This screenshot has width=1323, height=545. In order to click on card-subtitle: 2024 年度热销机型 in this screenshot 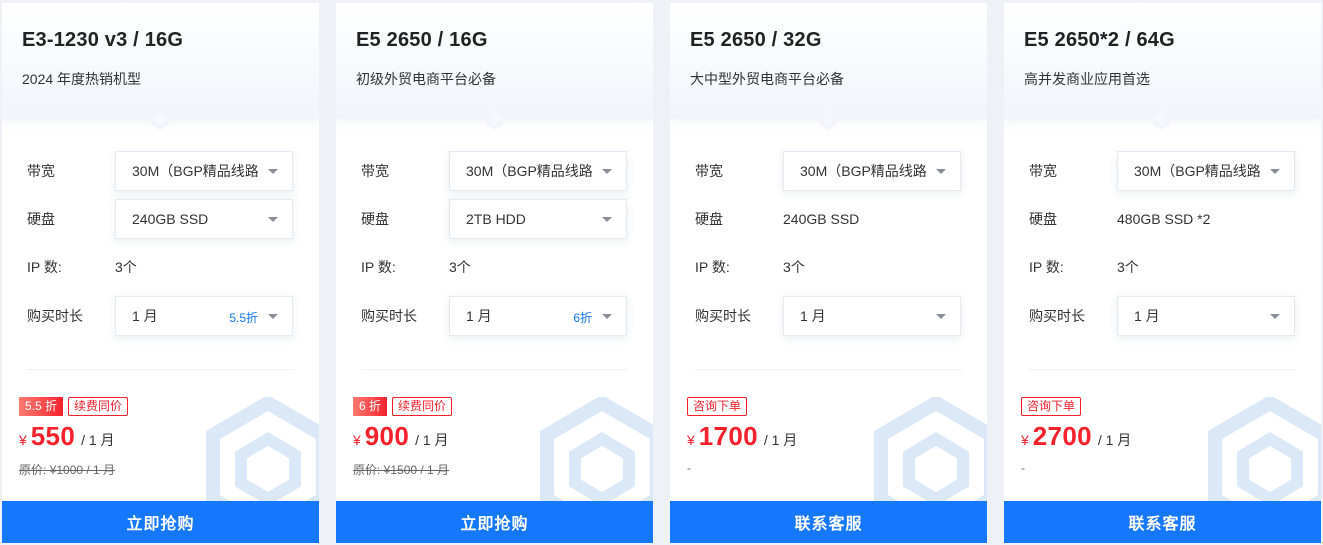, I will do `click(82, 79)`.